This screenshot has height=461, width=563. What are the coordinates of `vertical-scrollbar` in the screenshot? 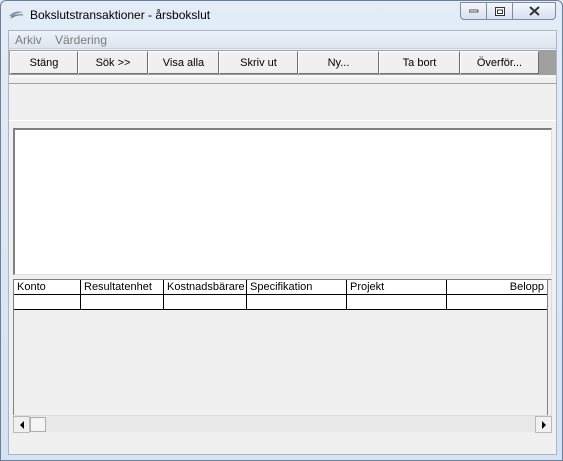 It's located at (549, 348).